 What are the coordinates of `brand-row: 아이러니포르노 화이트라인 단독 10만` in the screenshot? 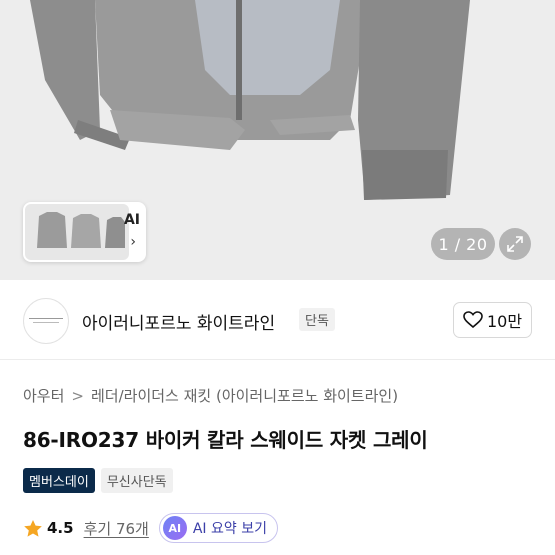 It's located at (277, 320).